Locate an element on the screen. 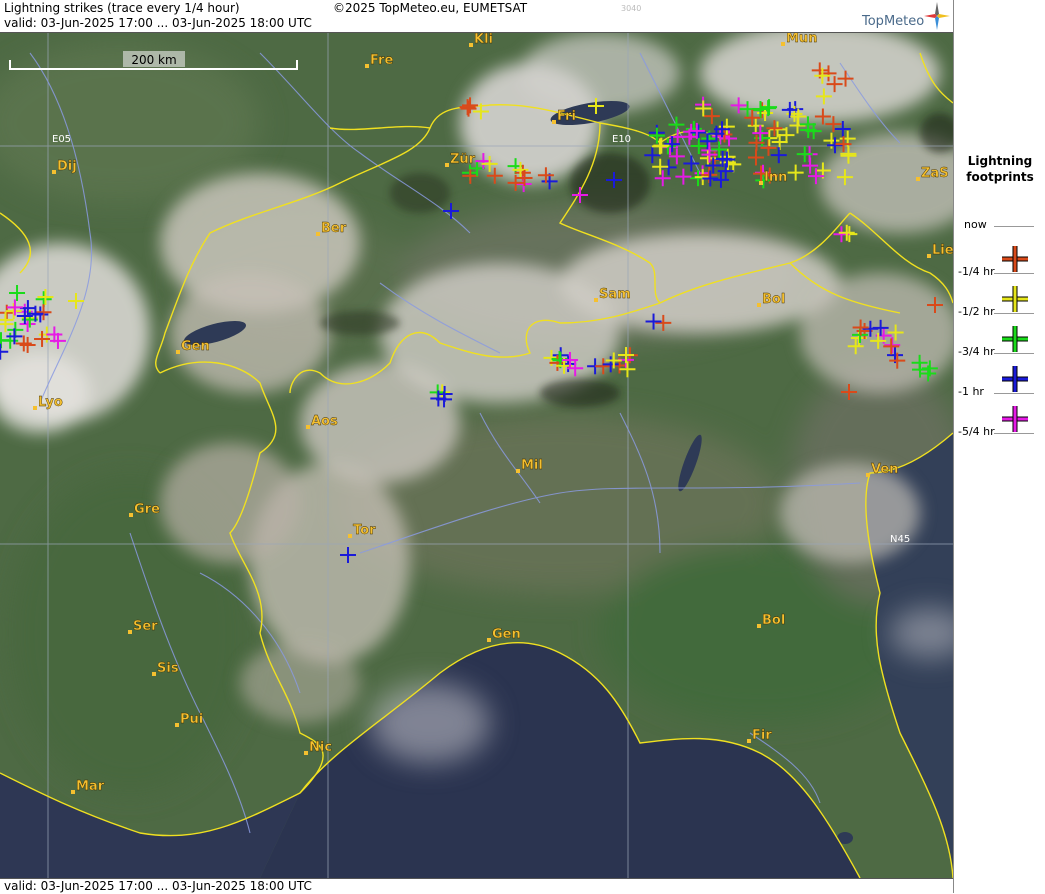 This screenshot has height=894, width=1045. city-label: Ber is located at coordinates (334, 228).